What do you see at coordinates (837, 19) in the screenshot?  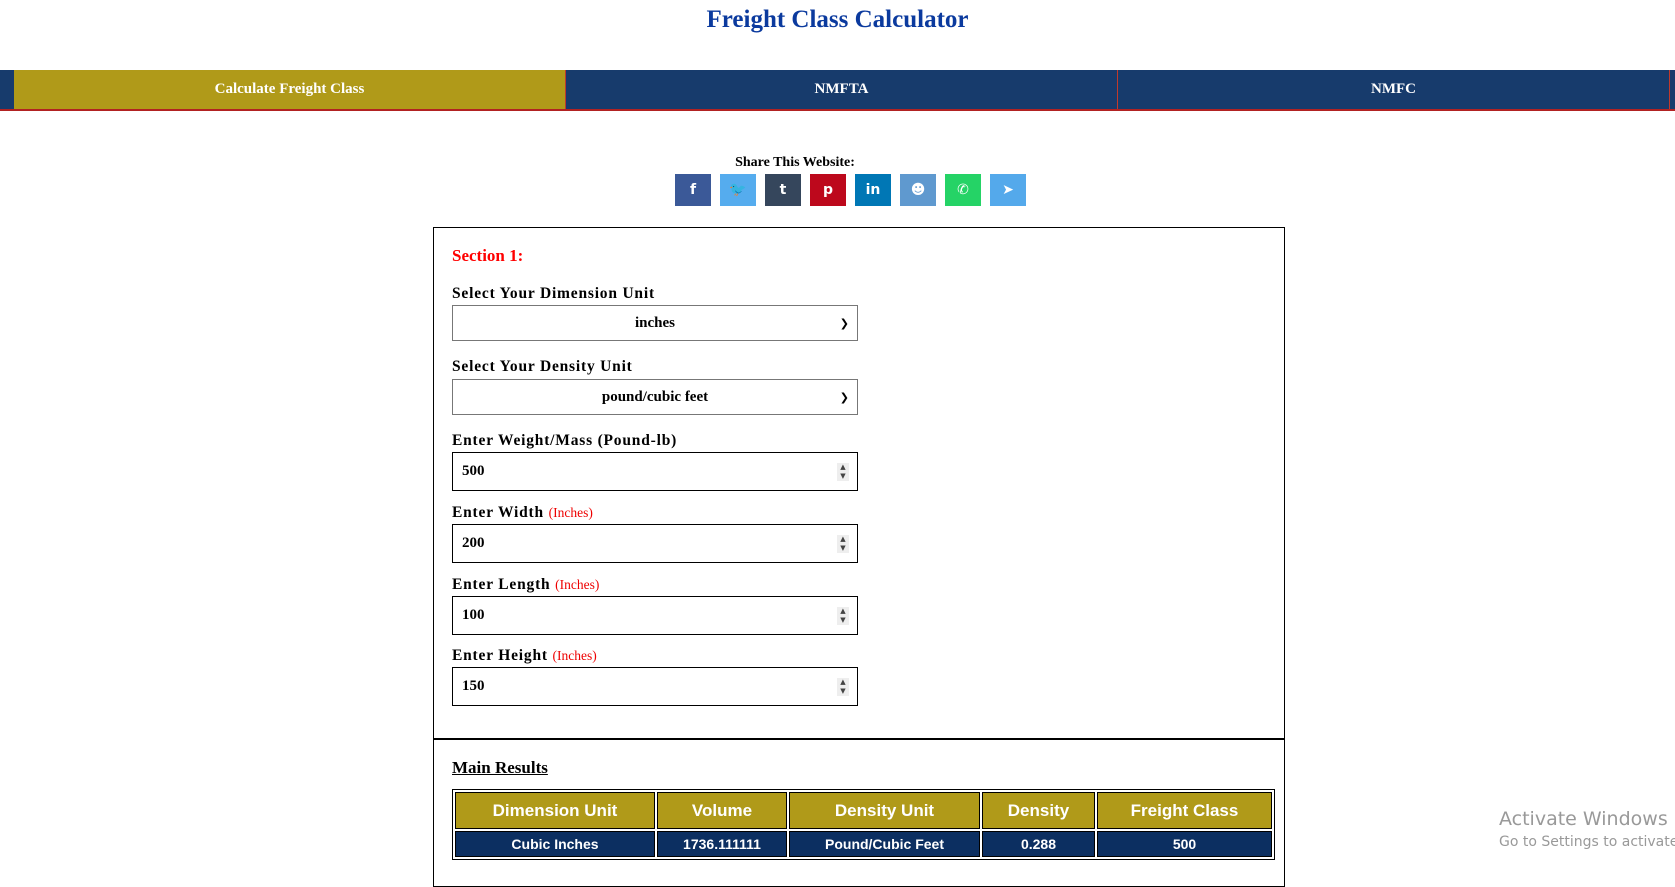 I see `page-title: Freight Class Calculator` at bounding box center [837, 19].